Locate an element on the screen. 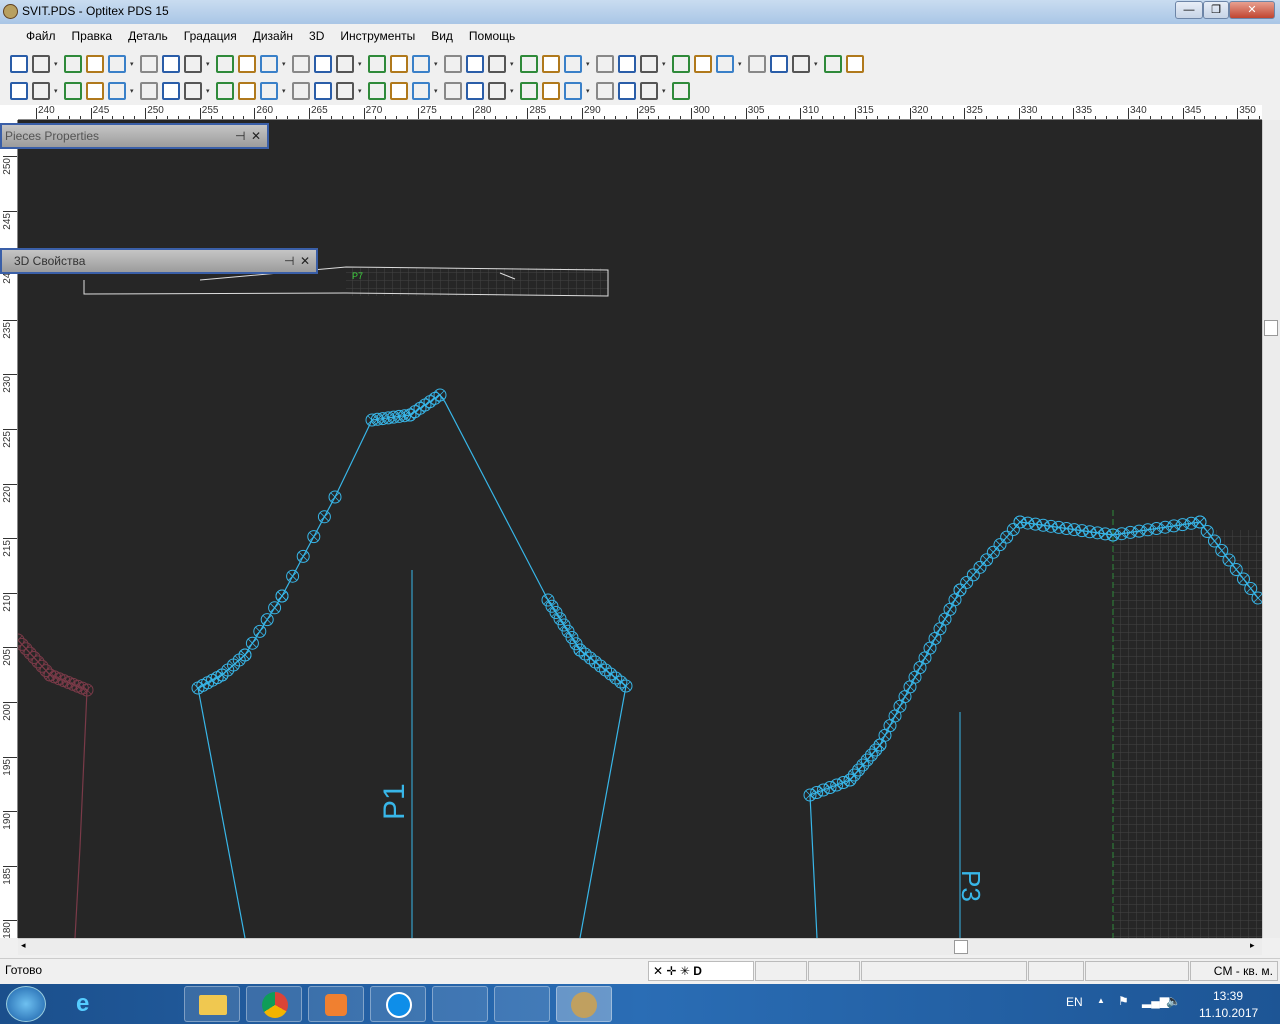 The height and width of the screenshot is (1024, 1280). piece-icon is located at coordinates (475, 64).